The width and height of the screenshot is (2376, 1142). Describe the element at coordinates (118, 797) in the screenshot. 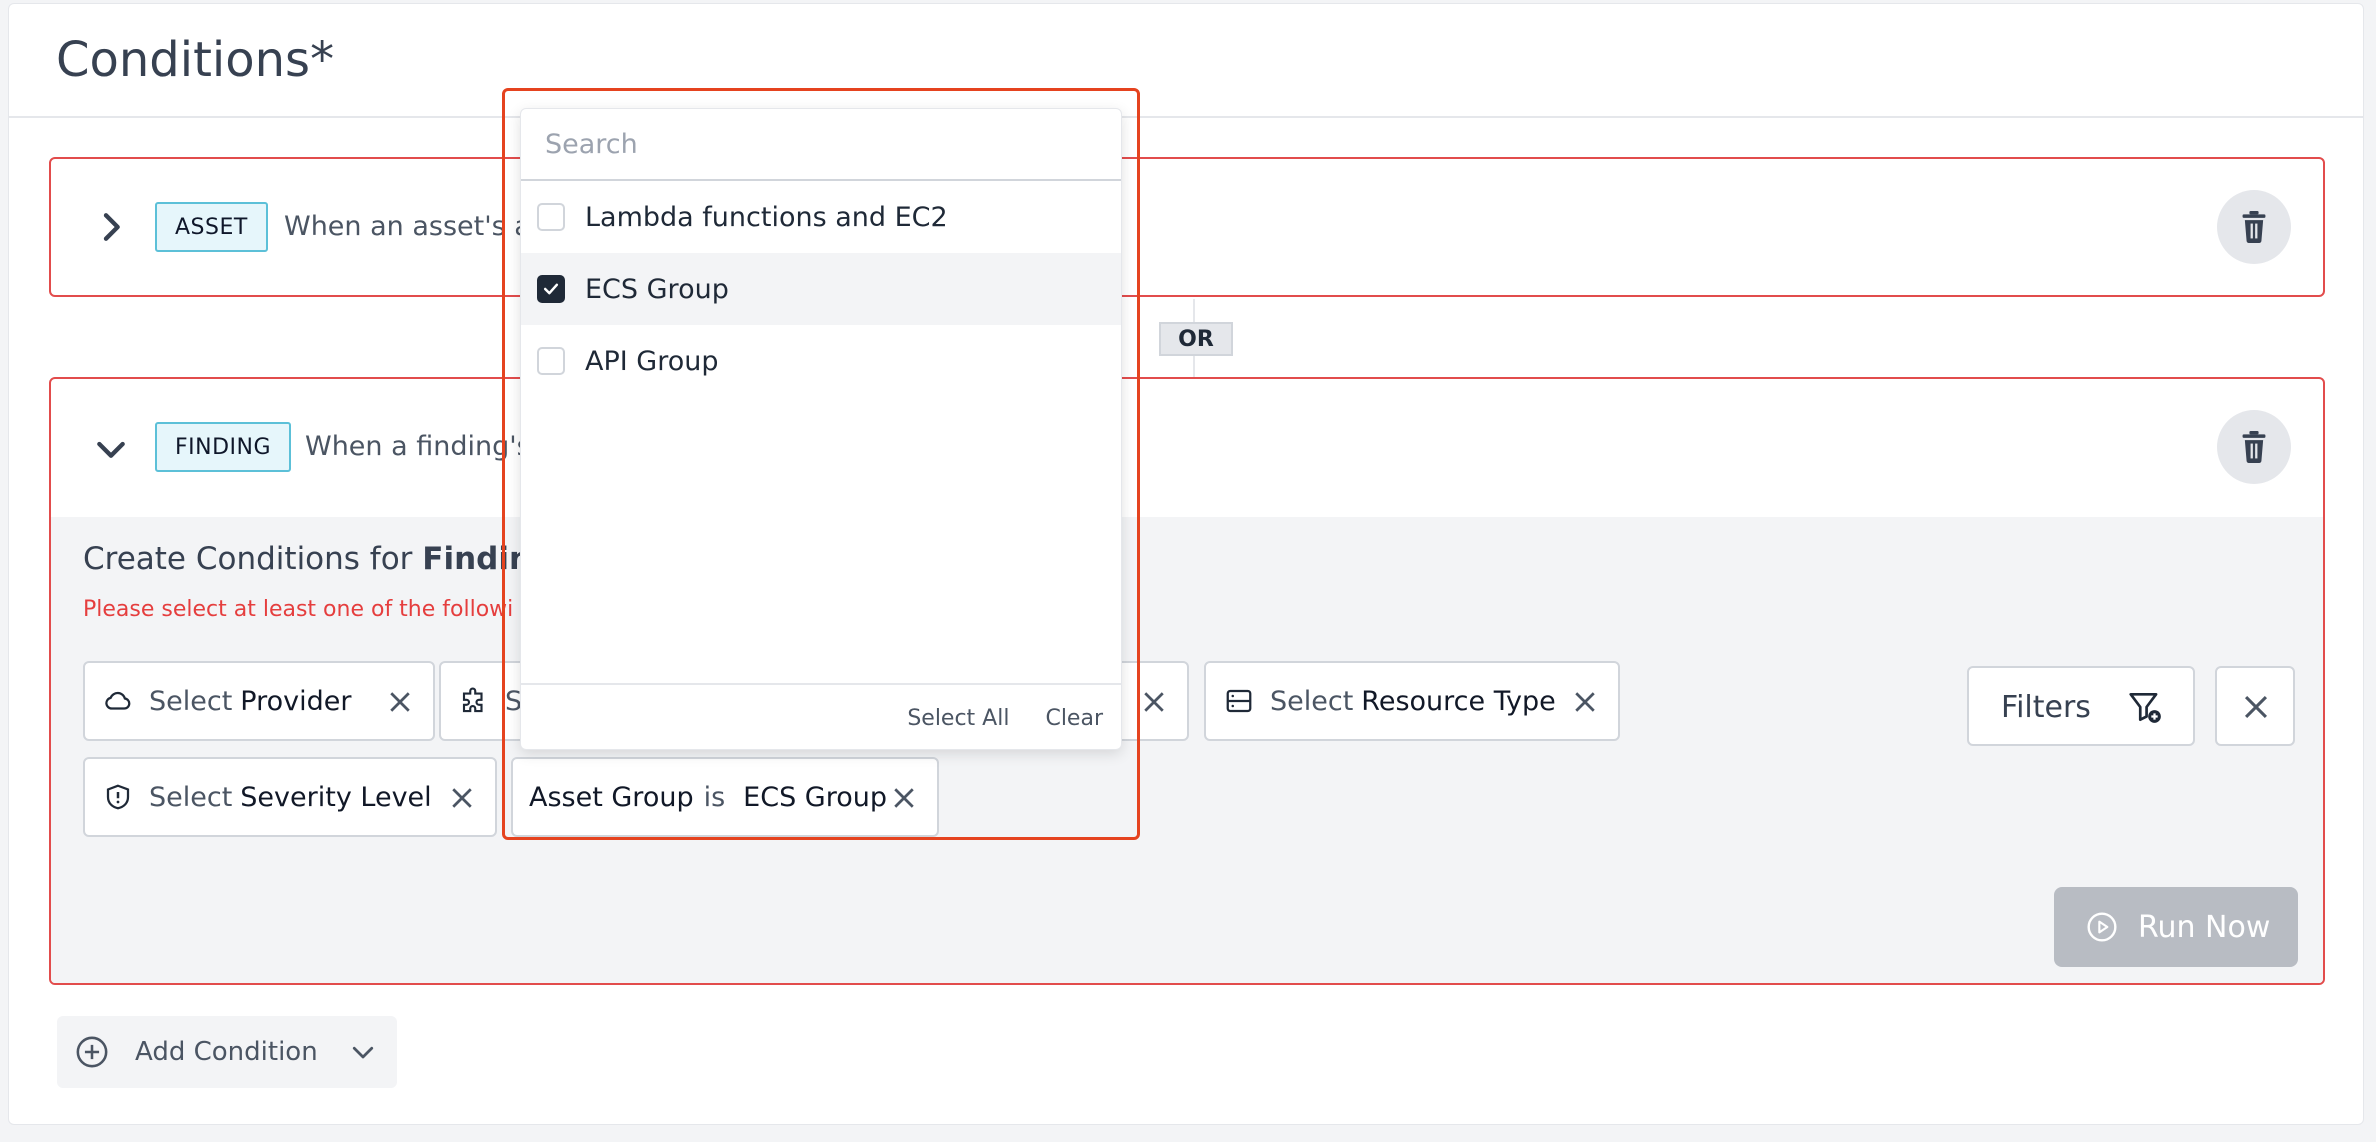

I see `shield-alert-icon` at that location.